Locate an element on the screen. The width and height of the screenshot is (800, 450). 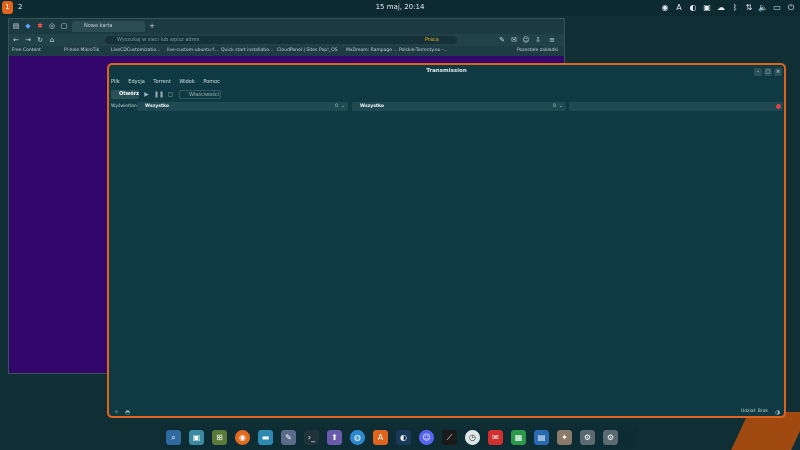
maximize-button: □ is located at coordinates (768, 72).